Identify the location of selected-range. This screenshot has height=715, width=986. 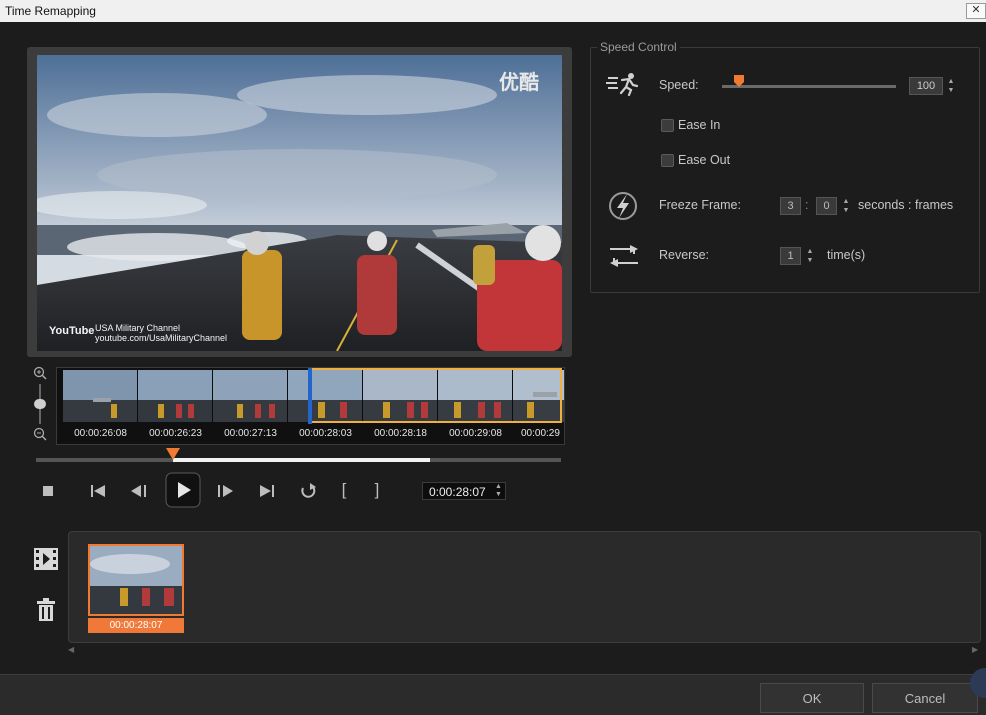
(437, 395).